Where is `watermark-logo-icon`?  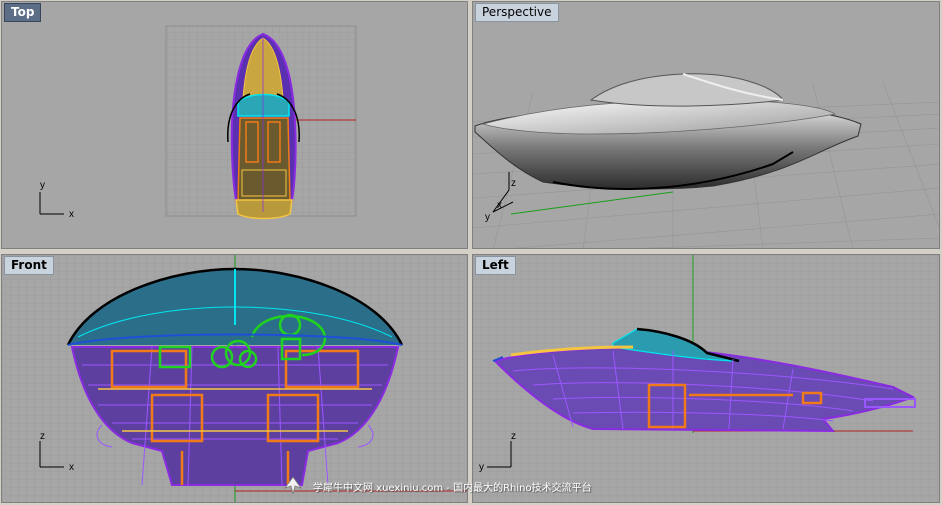
watermark-logo-icon is located at coordinates (293, 485).